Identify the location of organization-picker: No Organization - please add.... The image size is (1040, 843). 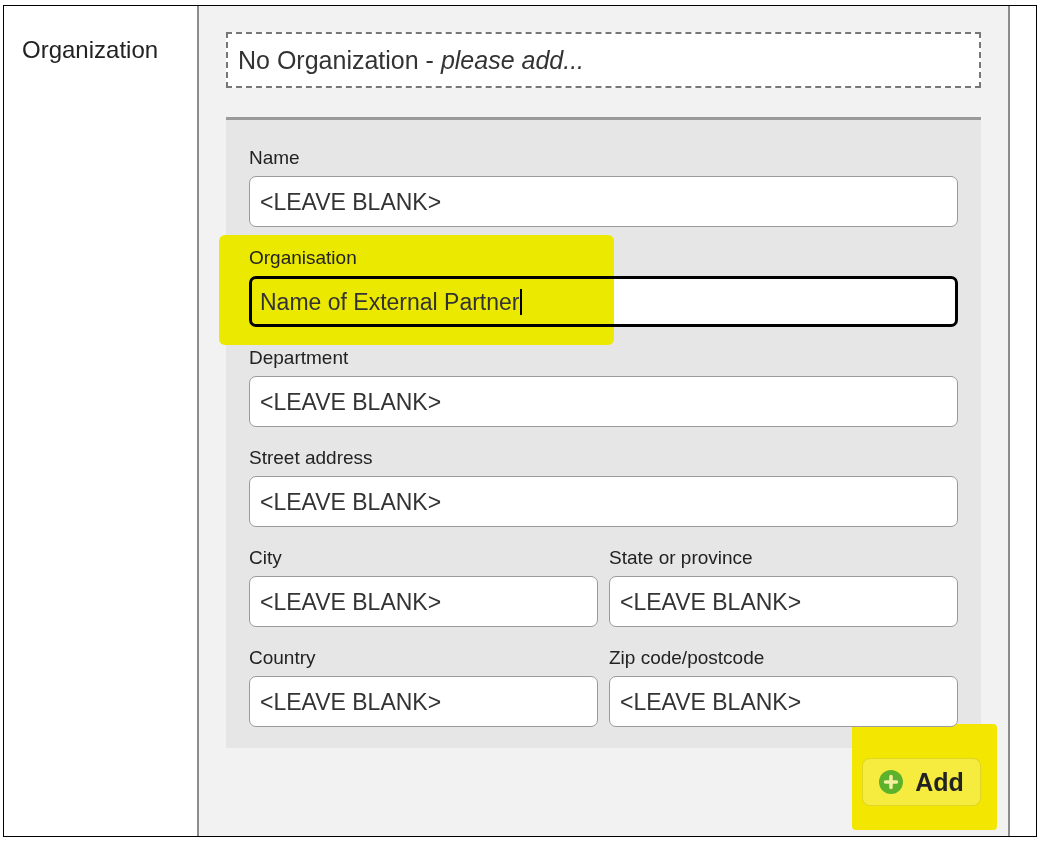
(603, 60).